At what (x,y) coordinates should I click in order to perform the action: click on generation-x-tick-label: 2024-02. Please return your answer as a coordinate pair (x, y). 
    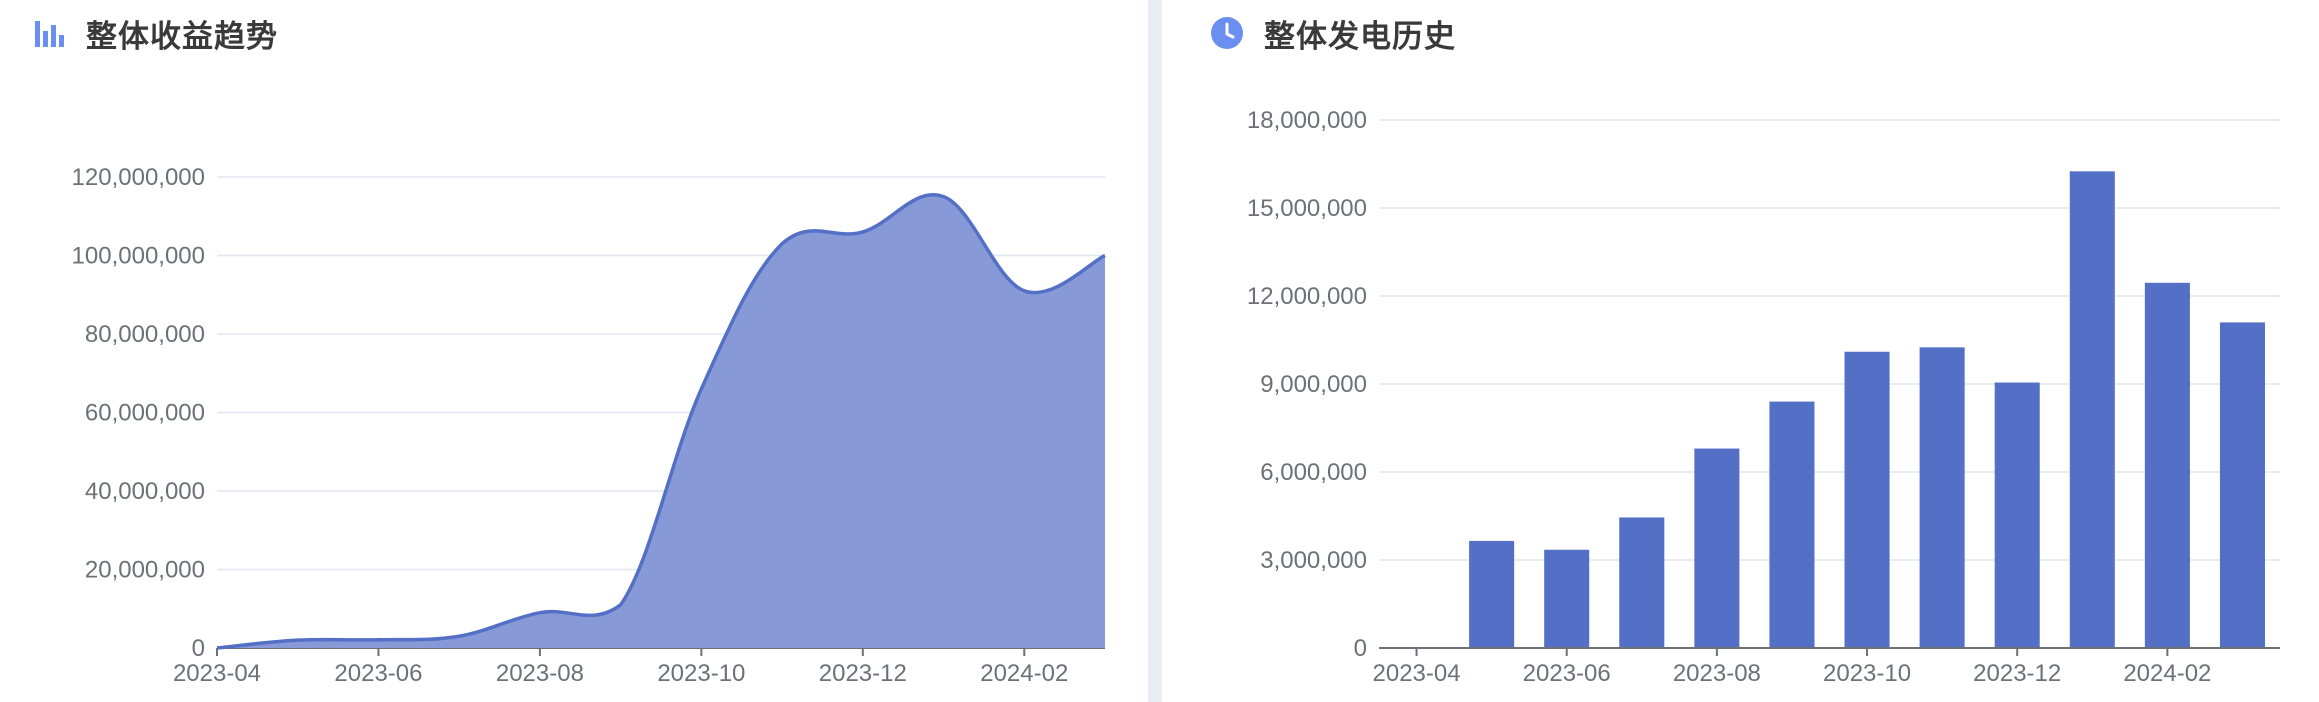
    Looking at the image, I should click on (2167, 673).